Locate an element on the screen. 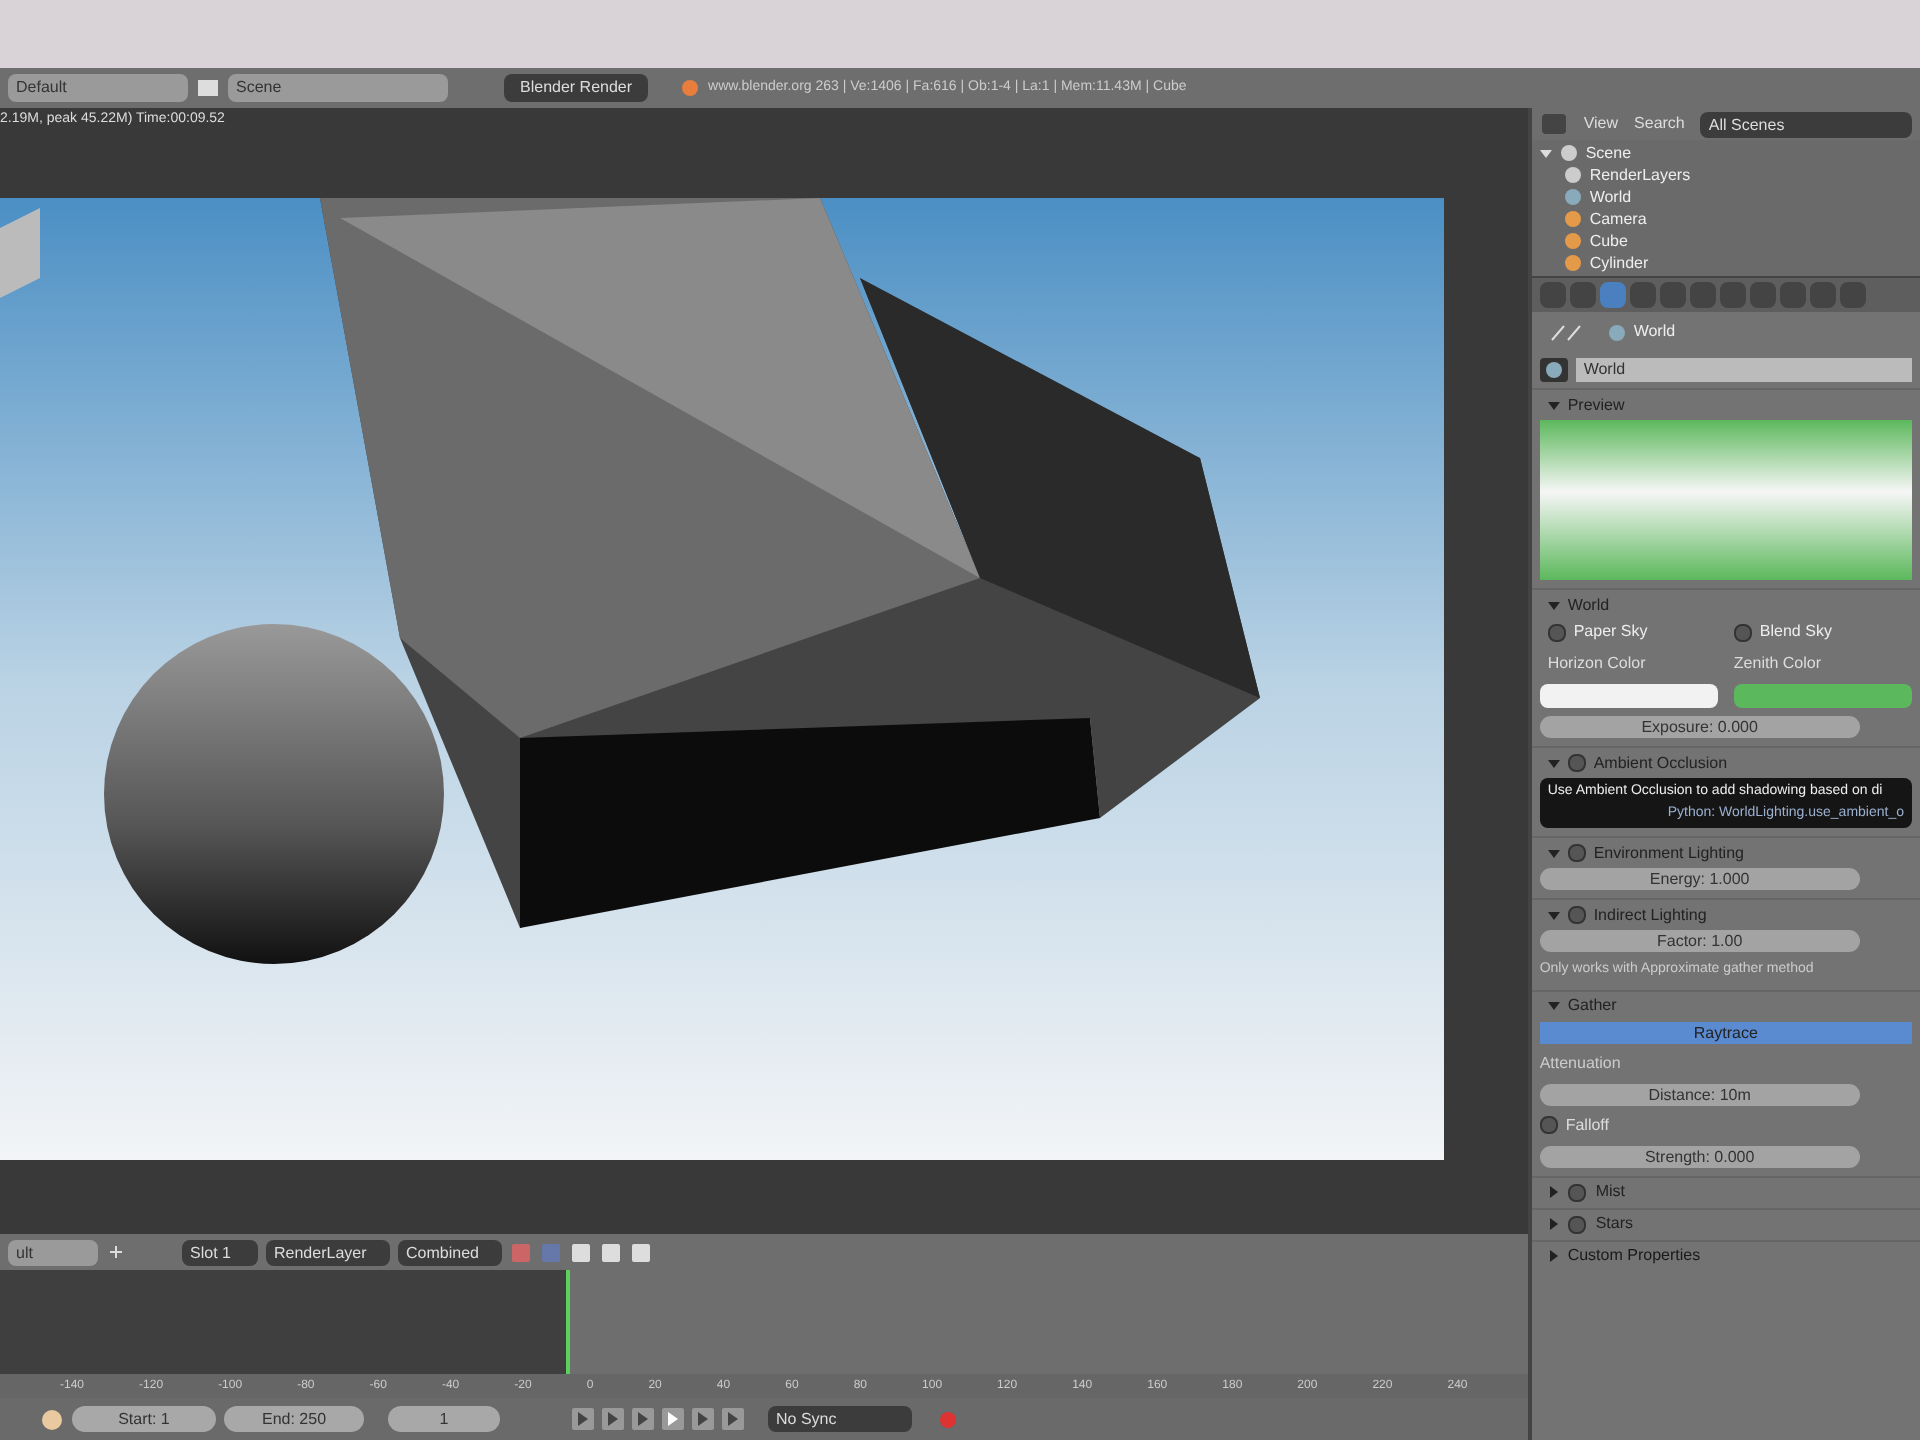  panel-header: Environment Lighting is located at coordinates (1668, 853).